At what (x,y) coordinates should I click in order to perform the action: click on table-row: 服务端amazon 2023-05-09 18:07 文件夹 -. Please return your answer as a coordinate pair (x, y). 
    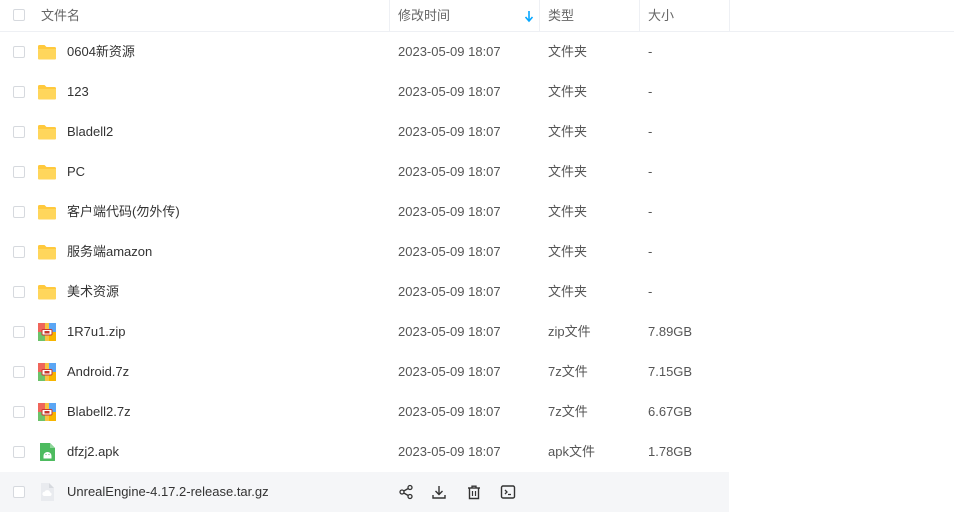
    Looking at the image, I should click on (477, 252).